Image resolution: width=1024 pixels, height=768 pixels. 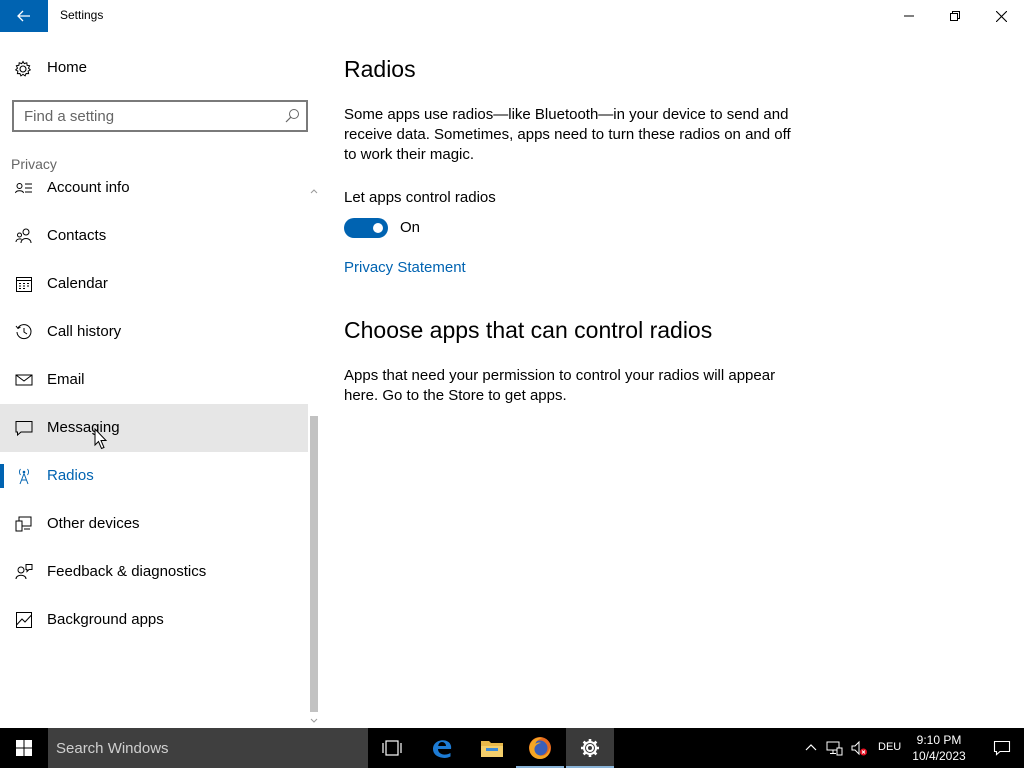 What do you see at coordinates (154, 236) in the screenshot?
I see `sidebar-item-contacts: Contacts` at bounding box center [154, 236].